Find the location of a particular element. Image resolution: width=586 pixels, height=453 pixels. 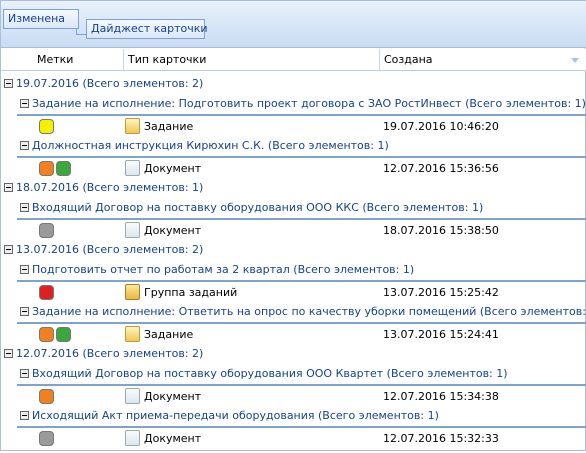

column-card-type: Тип карточки is located at coordinates (251, 60).